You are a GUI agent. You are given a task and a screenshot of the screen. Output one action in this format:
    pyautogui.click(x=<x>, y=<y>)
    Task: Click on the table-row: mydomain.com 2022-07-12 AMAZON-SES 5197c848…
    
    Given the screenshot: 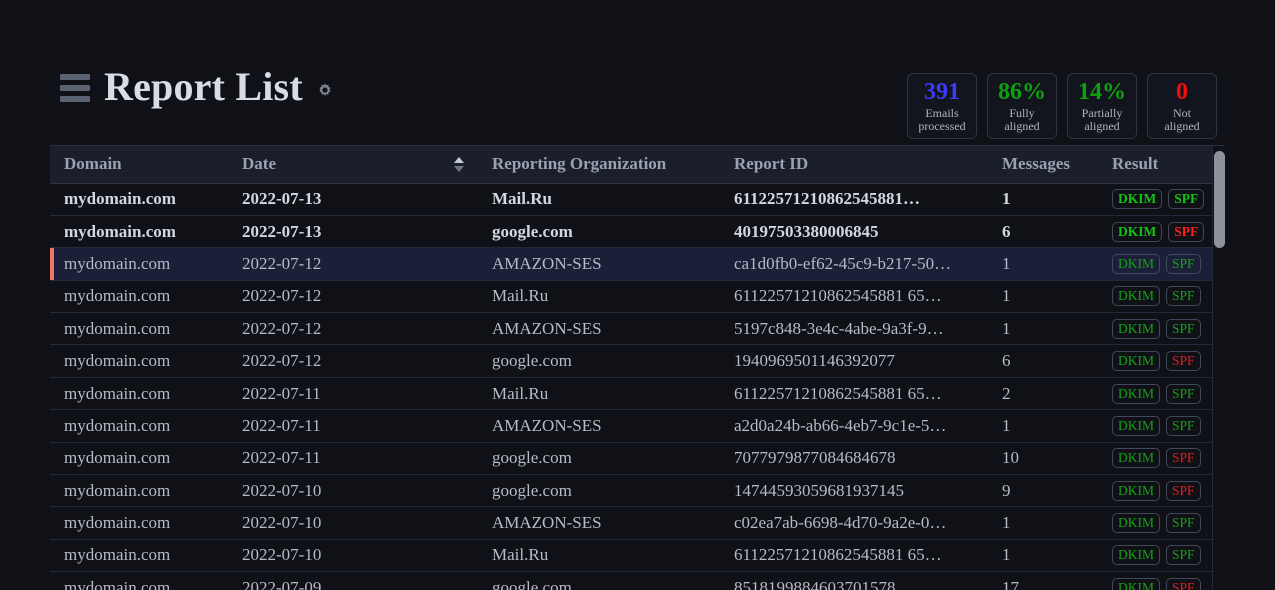 What is the action you would take?
    pyautogui.click(x=637, y=328)
    